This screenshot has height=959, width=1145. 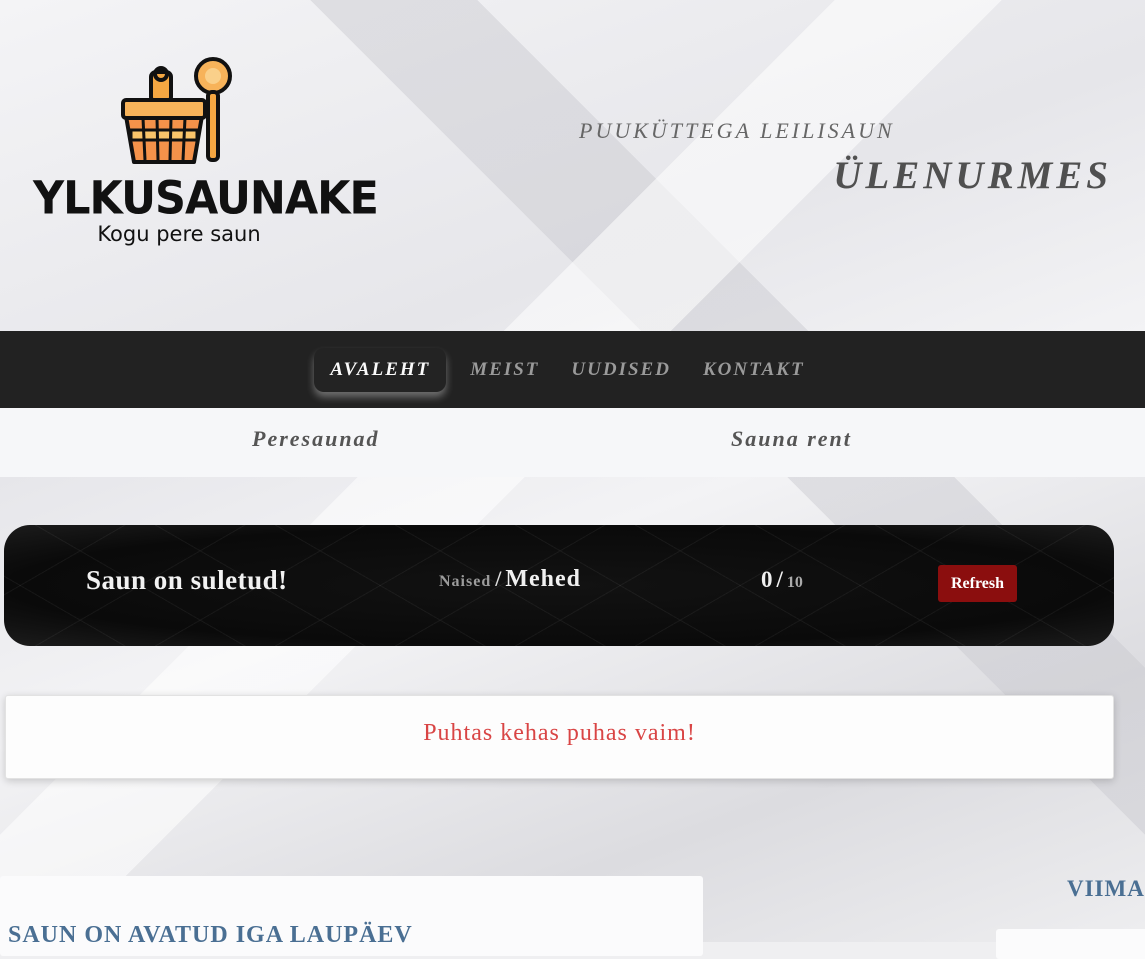 I want to click on sauna-bucket-ladle-icon, so click(x=176, y=110).